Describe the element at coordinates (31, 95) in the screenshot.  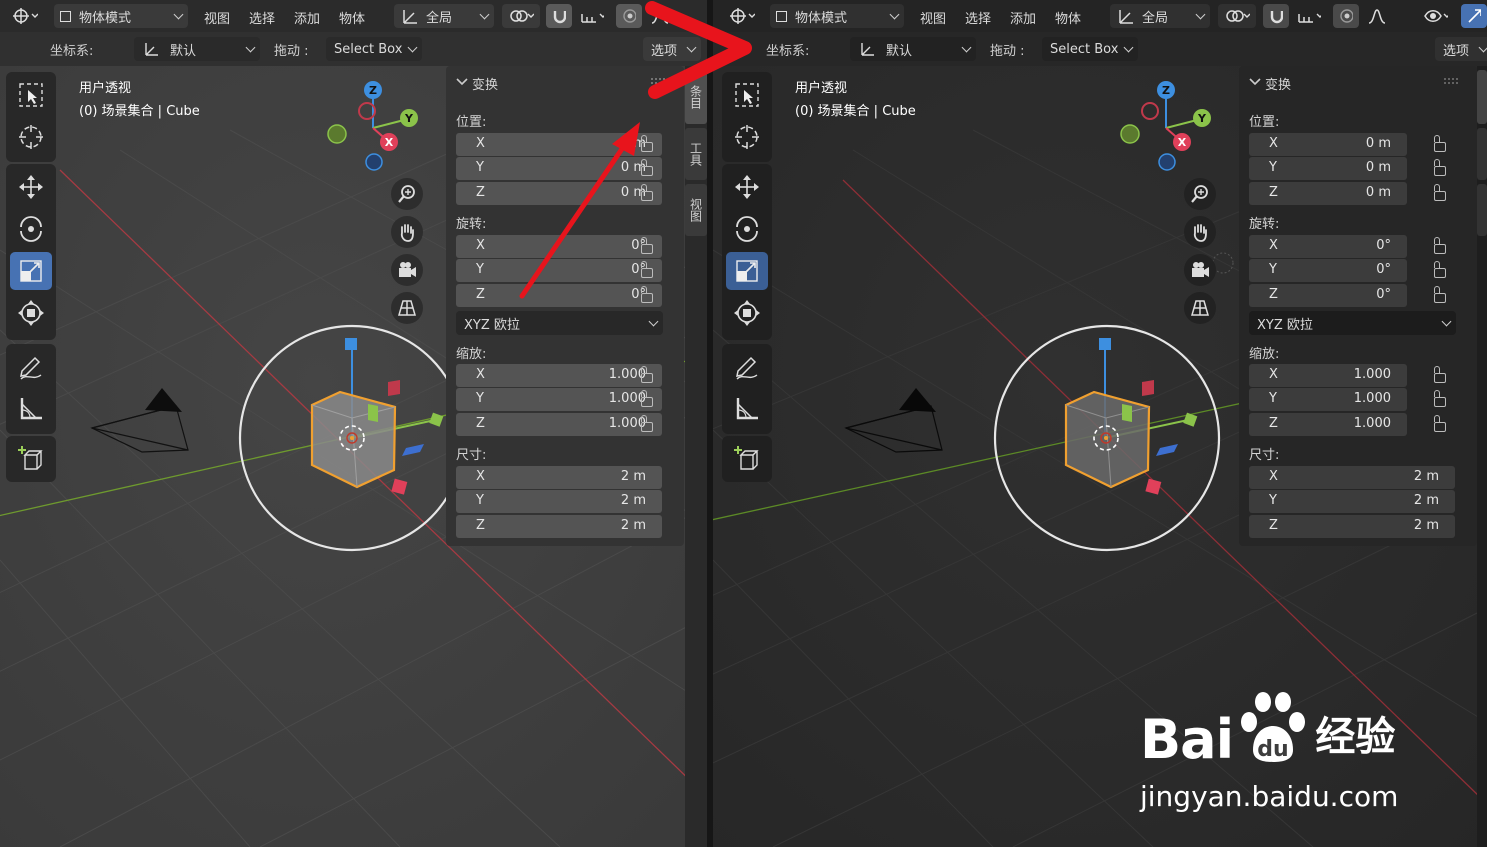
I see `select-box-tool` at that location.